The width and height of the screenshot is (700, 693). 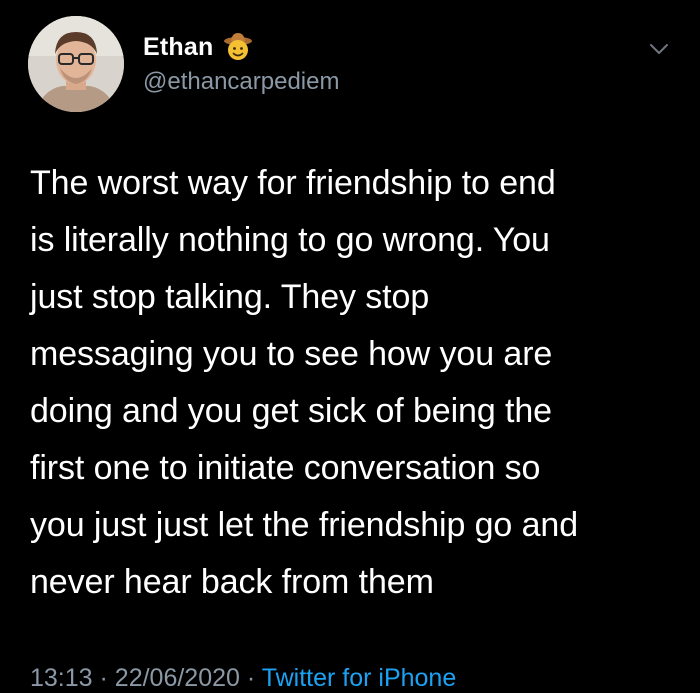 What do you see at coordinates (359, 678) in the screenshot?
I see `tweet-source-link: Twitter for iPhone` at bounding box center [359, 678].